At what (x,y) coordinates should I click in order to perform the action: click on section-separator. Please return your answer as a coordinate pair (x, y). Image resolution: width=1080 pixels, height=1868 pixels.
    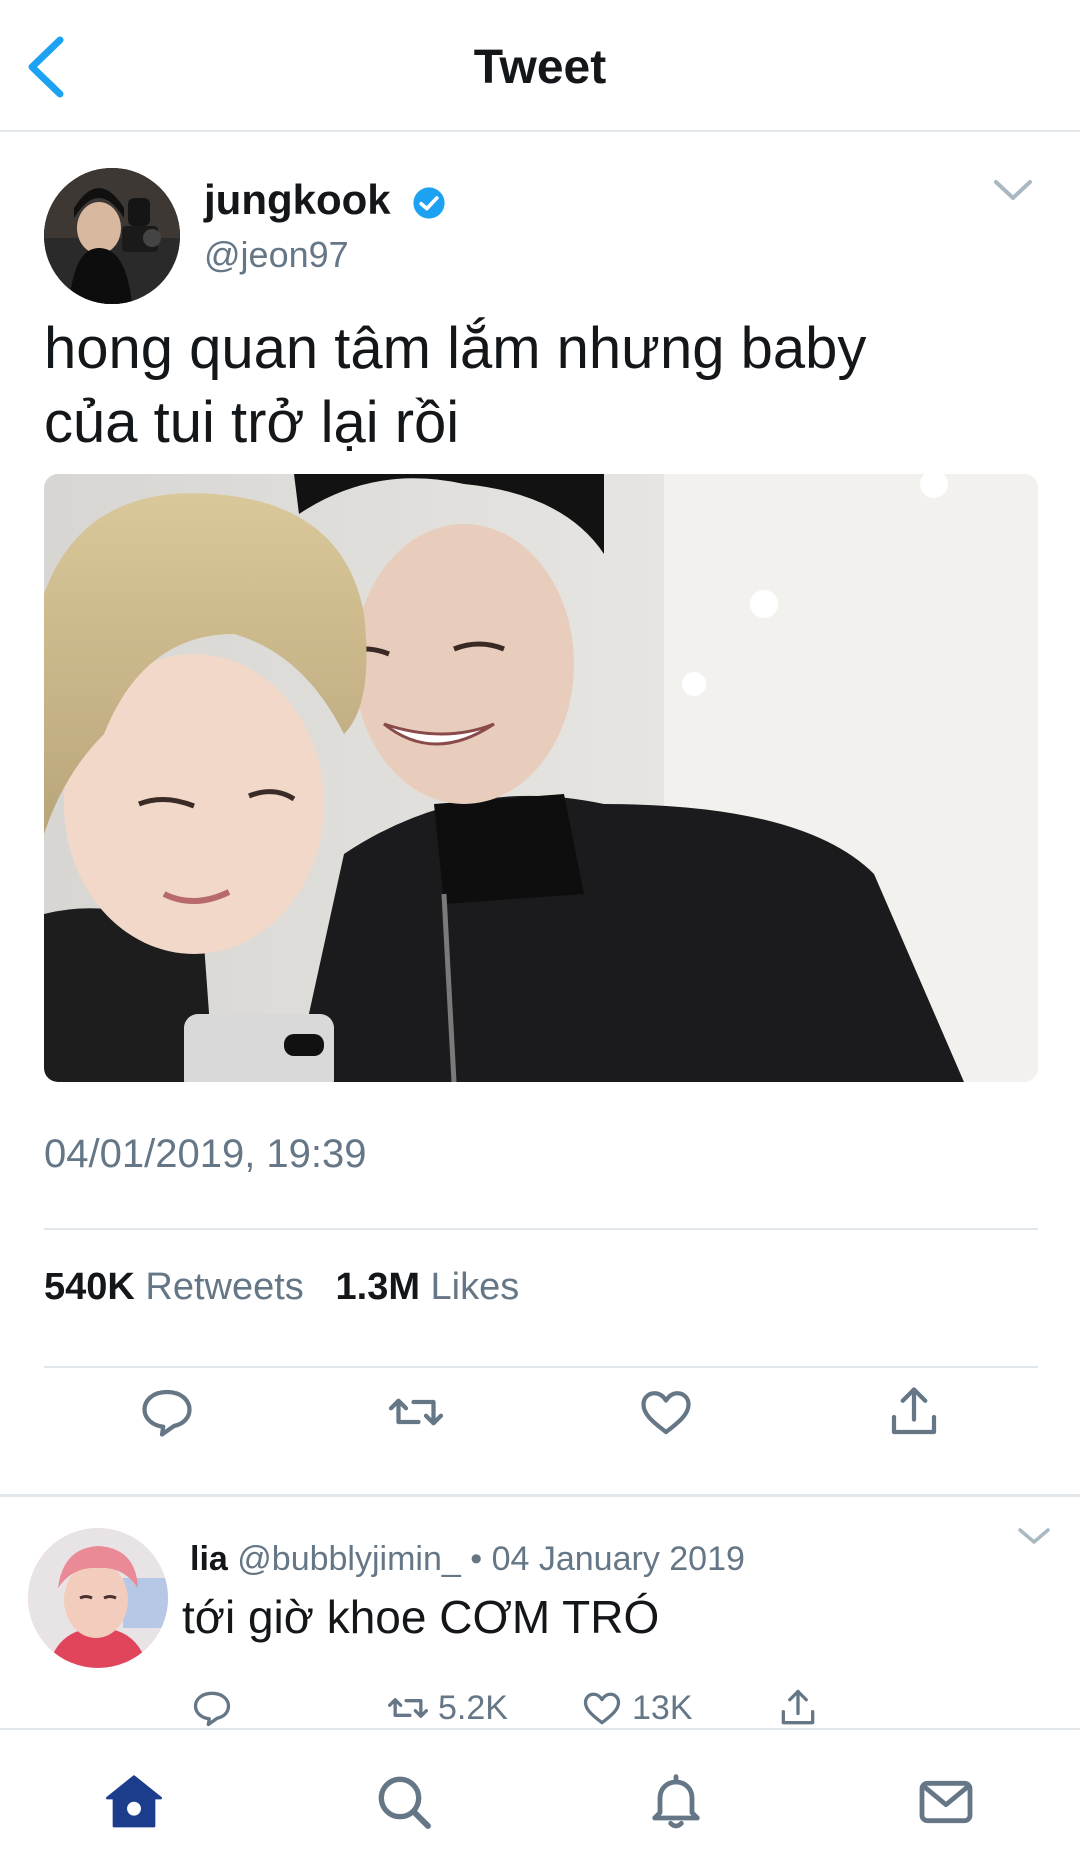
    Looking at the image, I should click on (540, 1495).